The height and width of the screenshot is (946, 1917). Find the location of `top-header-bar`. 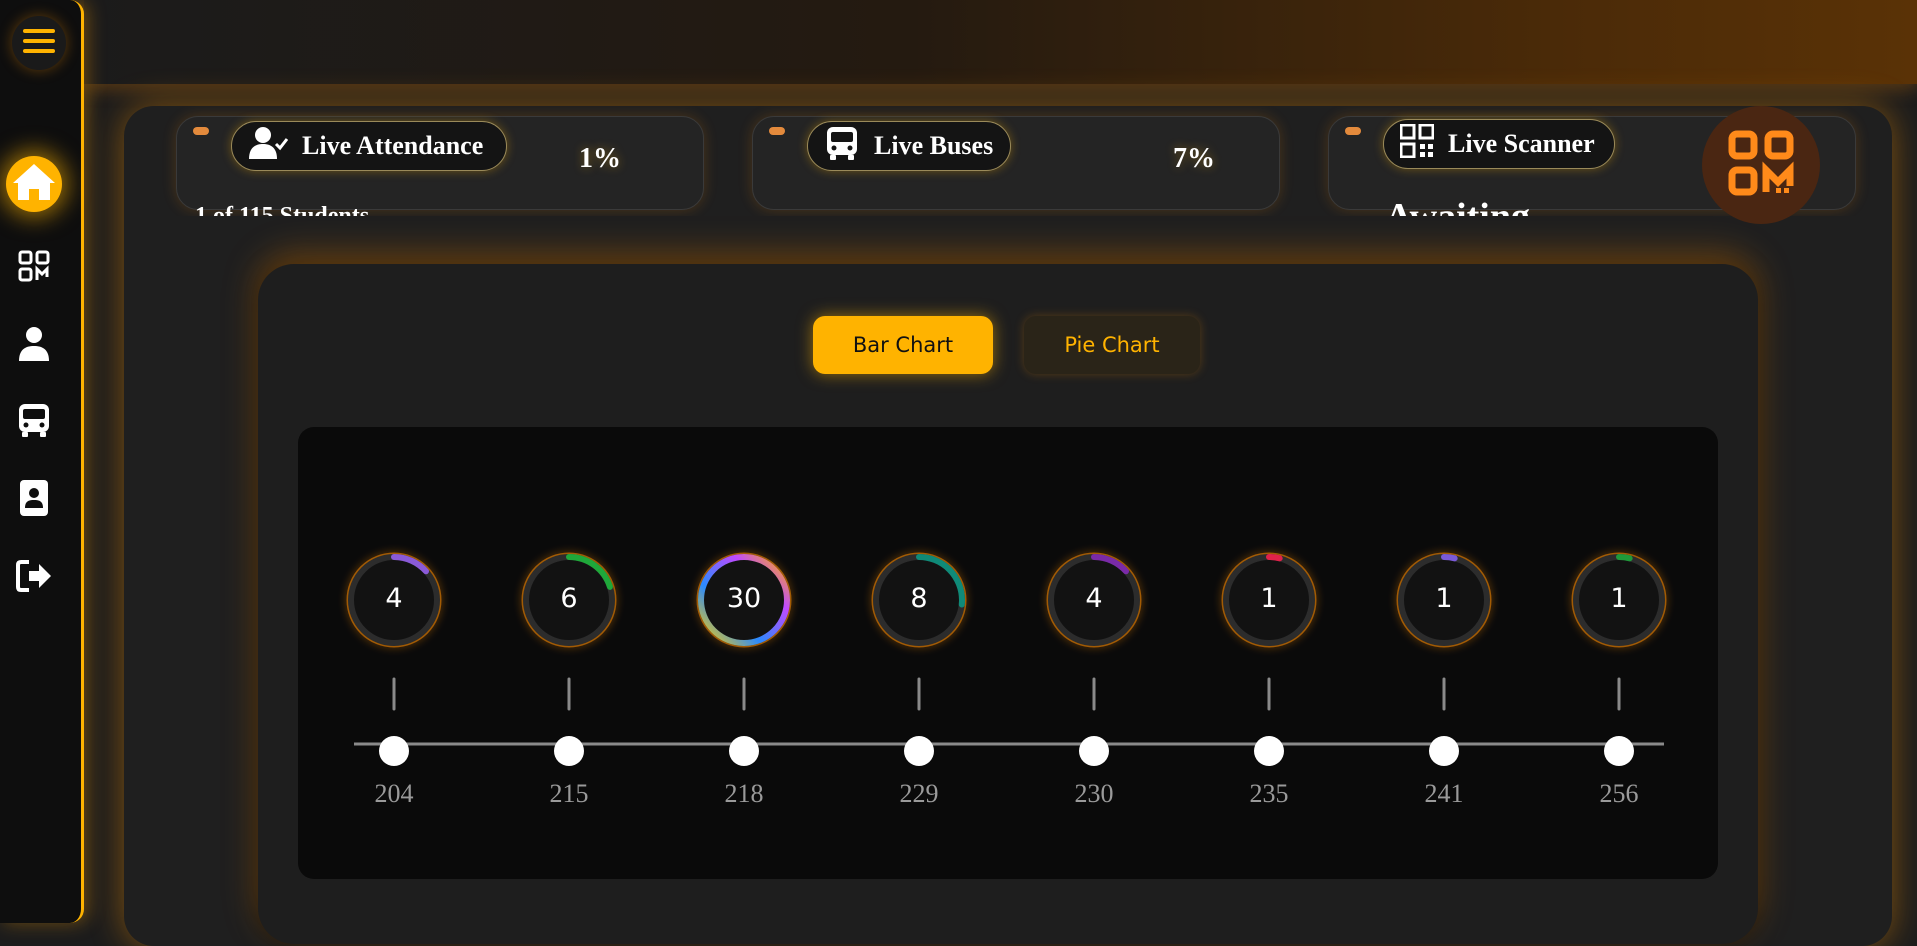

top-header-bar is located at coordinates (1000, 42).